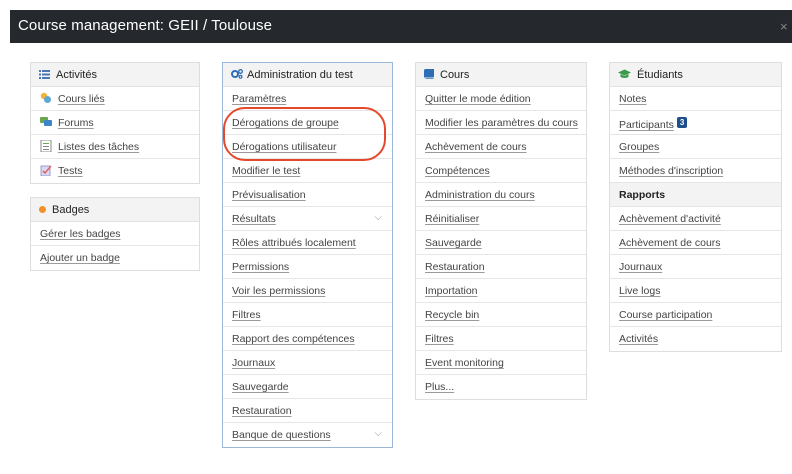 The image size is (792, 474). Describe the element at coordinates (115, 75) in the screenshot. I see `activites-header: Activités` at that location.